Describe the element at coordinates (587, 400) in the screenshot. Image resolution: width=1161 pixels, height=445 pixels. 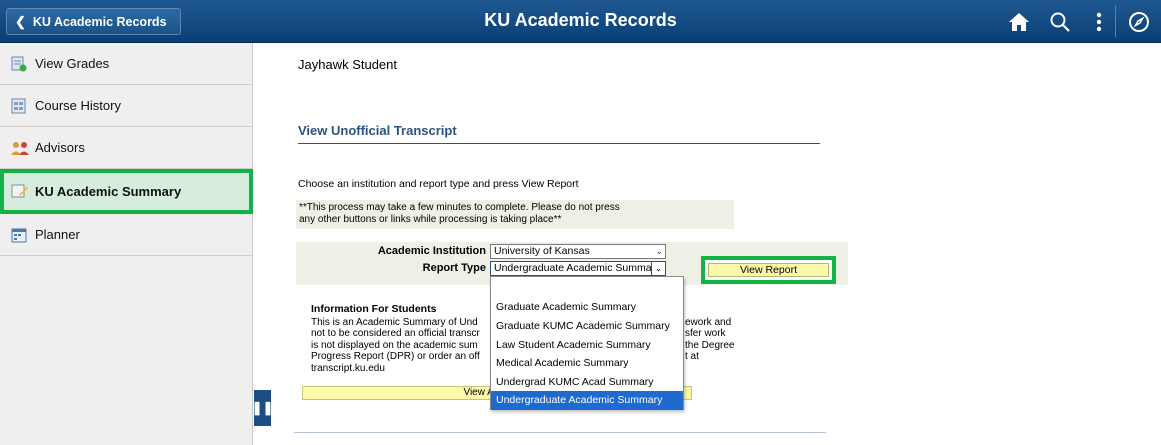
I see `dropdown-option-selected: Undergraduate Academic Summary` at that location.